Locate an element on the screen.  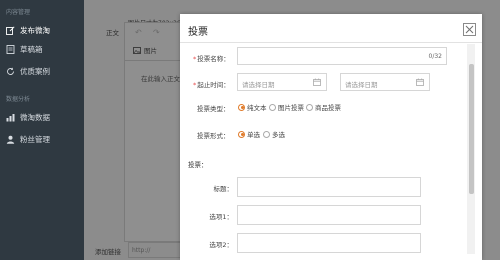
type-option-label: 商品投票 is located at coordinates (328, 108).